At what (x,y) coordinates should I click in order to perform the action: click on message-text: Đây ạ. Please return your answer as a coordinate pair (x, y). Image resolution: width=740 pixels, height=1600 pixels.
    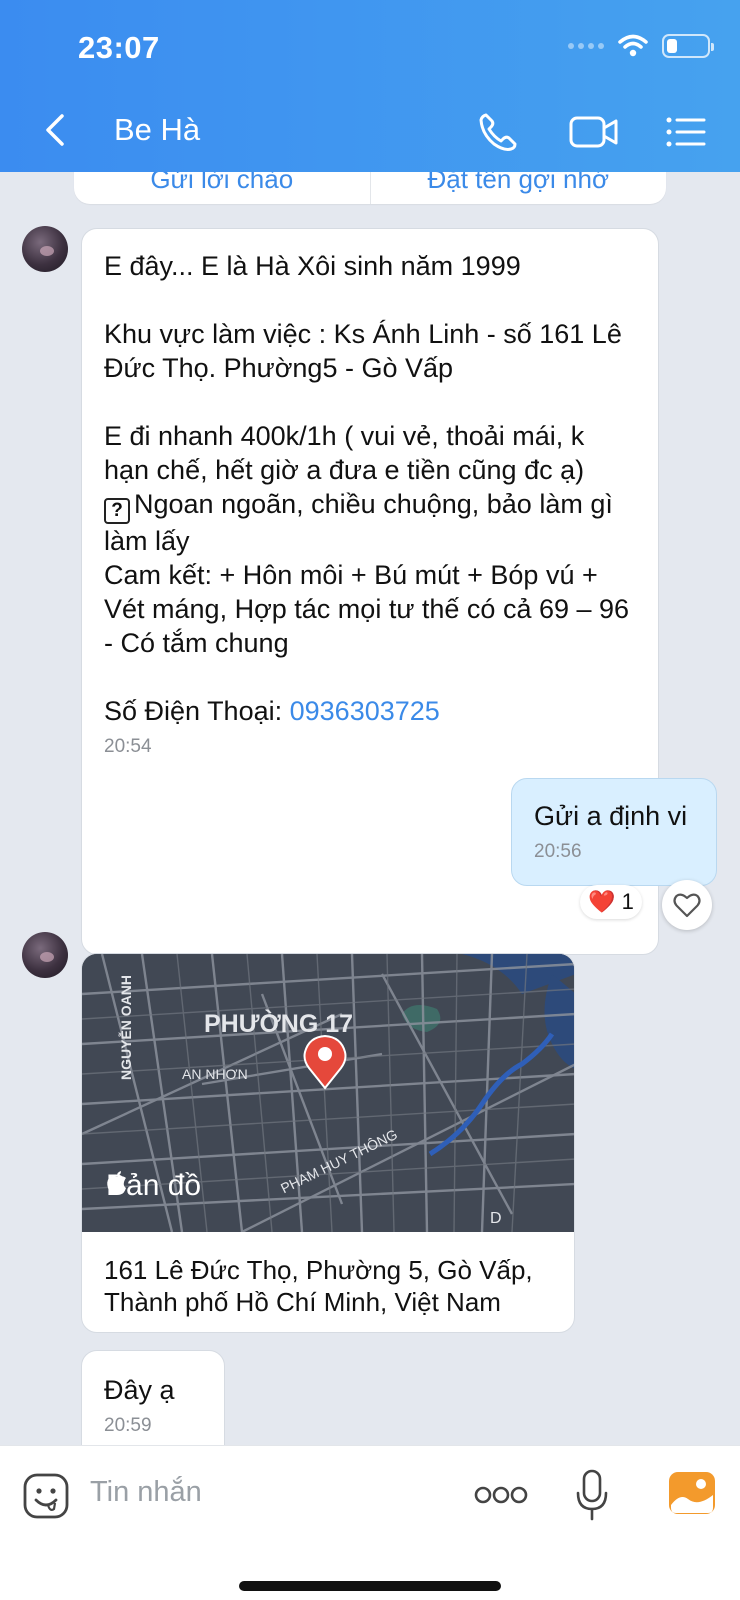
    Looking at the image, I should click on (139, 1390).